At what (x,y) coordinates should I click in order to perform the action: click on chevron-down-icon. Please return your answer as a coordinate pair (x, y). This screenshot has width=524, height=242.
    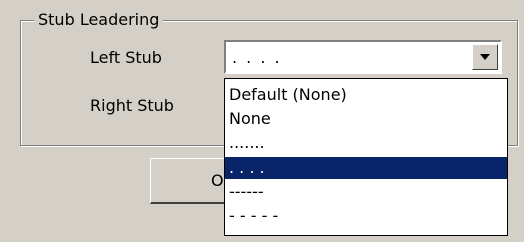
    Looking at the image, I should click on (485, 57).